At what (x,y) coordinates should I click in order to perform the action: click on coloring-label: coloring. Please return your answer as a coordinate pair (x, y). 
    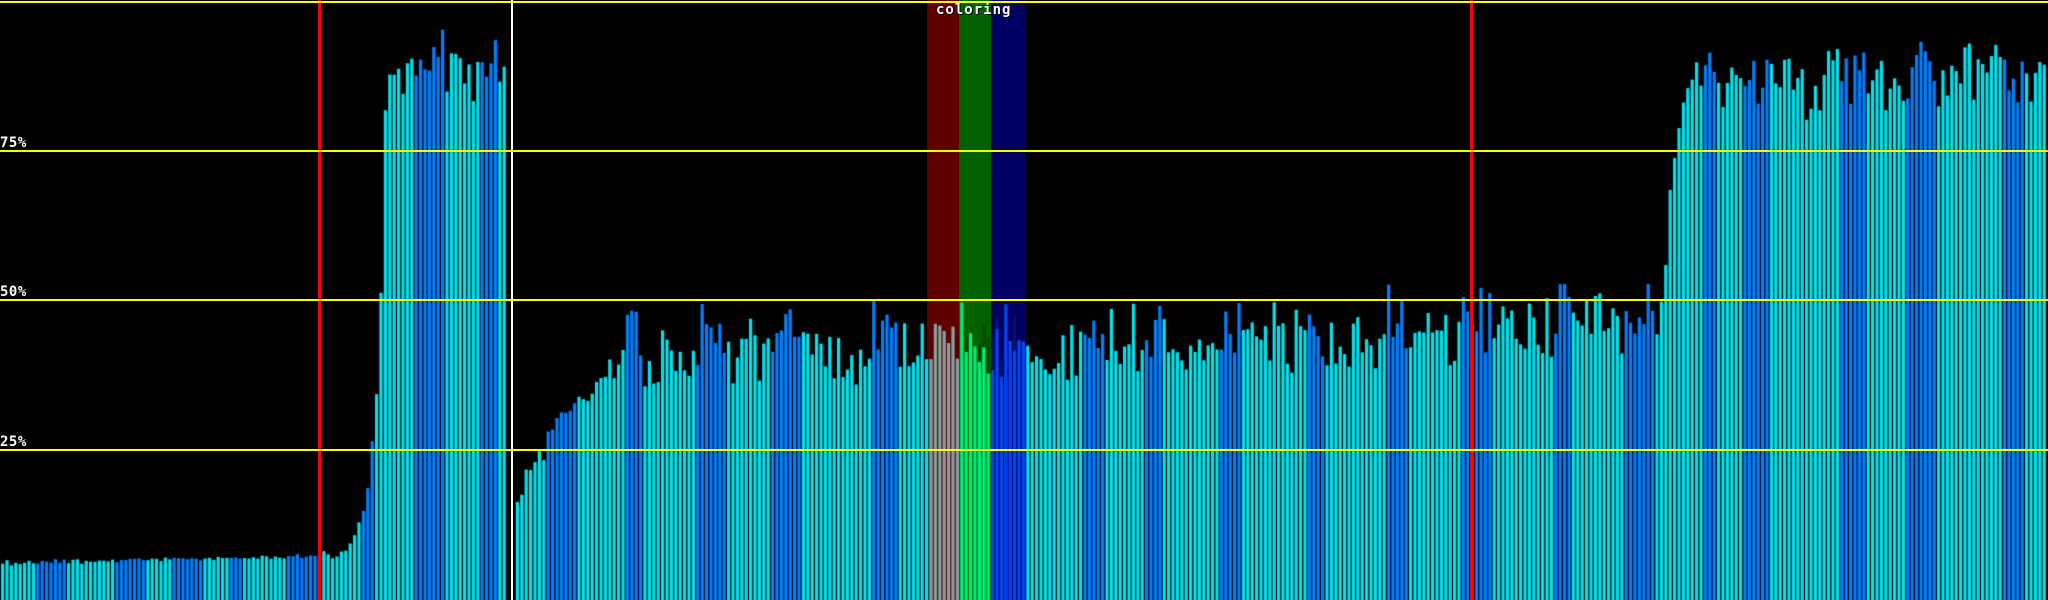
    Looking at the image, I should click on (974, 10).